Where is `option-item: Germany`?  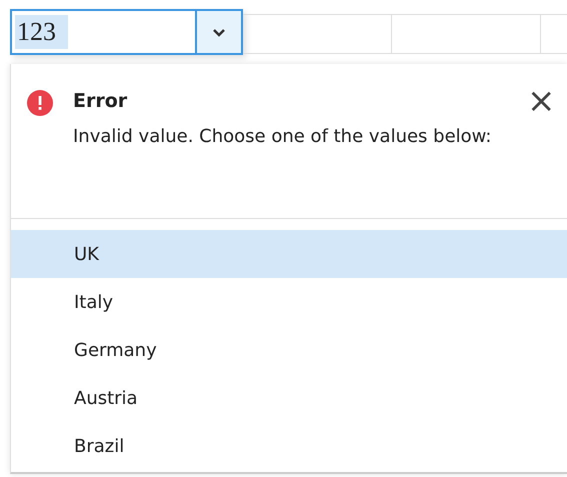
option-item: Germany is located at coordinates (289, 350).